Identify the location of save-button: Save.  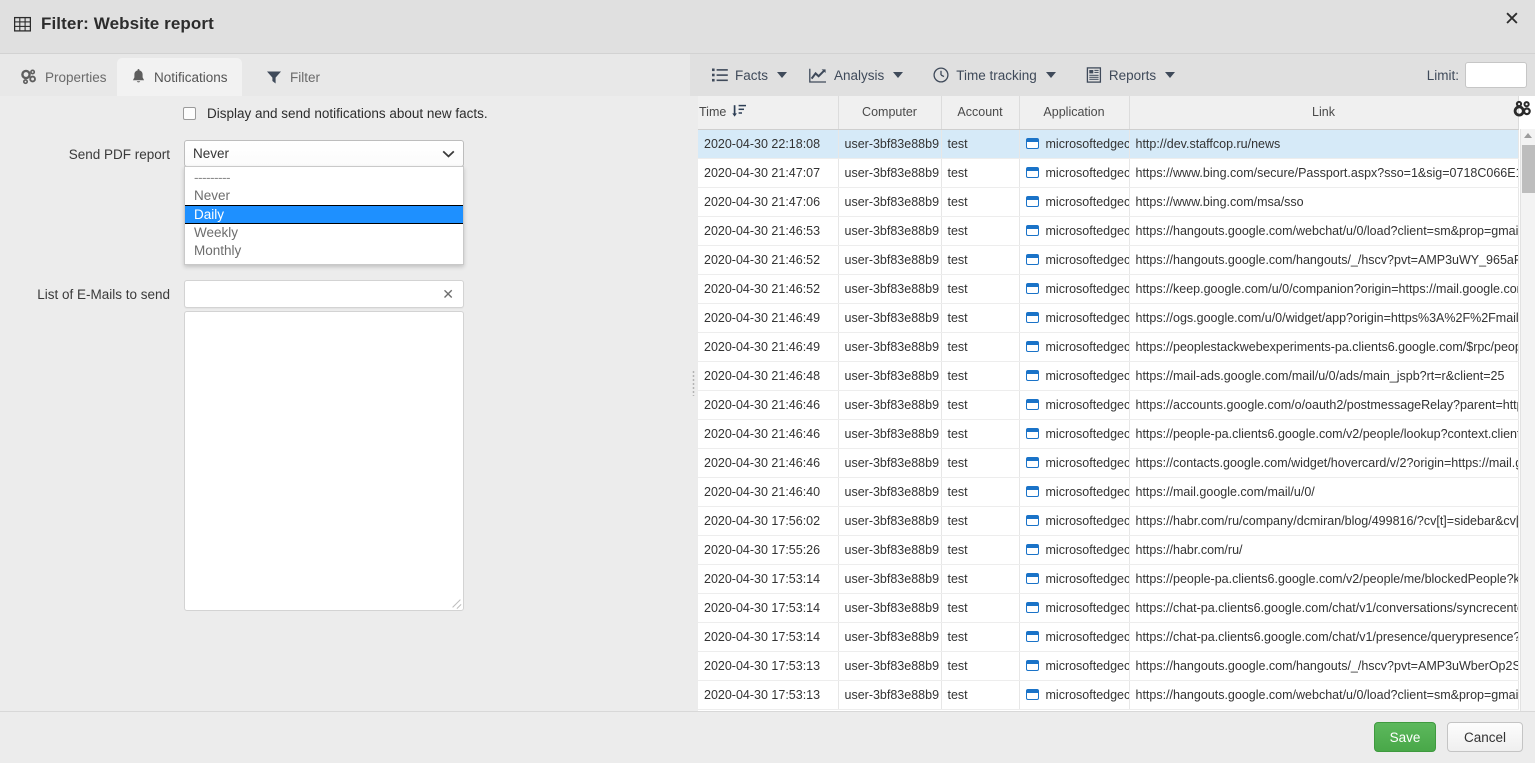
(1405, 737).